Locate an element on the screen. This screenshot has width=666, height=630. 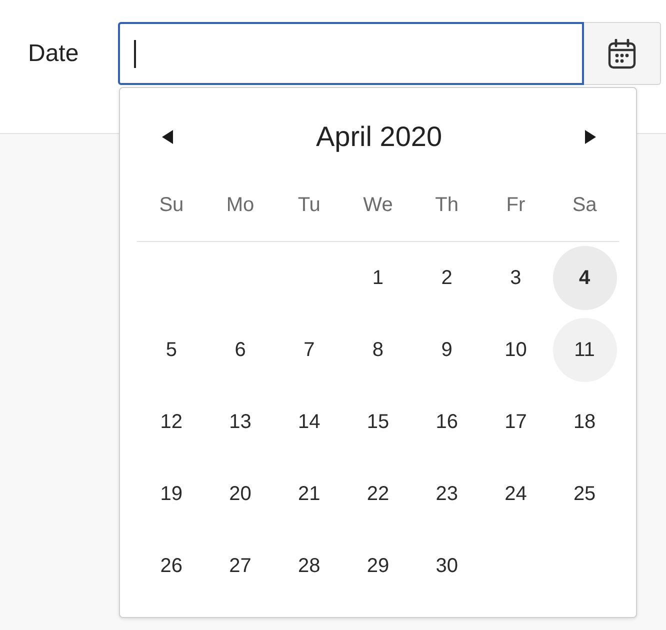
weekday-label: Su is located at coordinates (171, 205).